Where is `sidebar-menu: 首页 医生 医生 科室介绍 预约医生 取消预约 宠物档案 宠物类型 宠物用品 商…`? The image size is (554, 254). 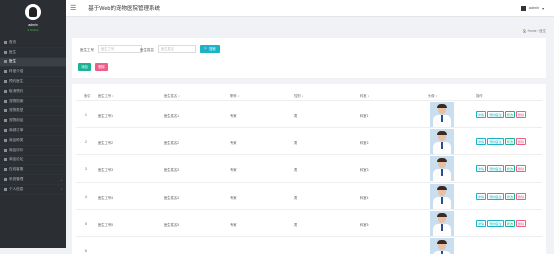 sidebar-menu: 首页 医生 医生 科室介绍 预约医生 取消预约 宠物档案 宠物类型 宠物用品 商… is located at coordinates (33, 116).